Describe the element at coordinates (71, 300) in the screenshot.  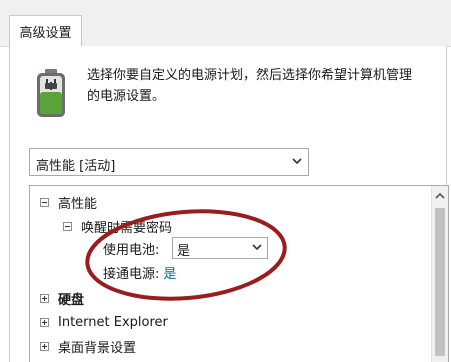
I see `tree-item-label: 硬盘` at that location.